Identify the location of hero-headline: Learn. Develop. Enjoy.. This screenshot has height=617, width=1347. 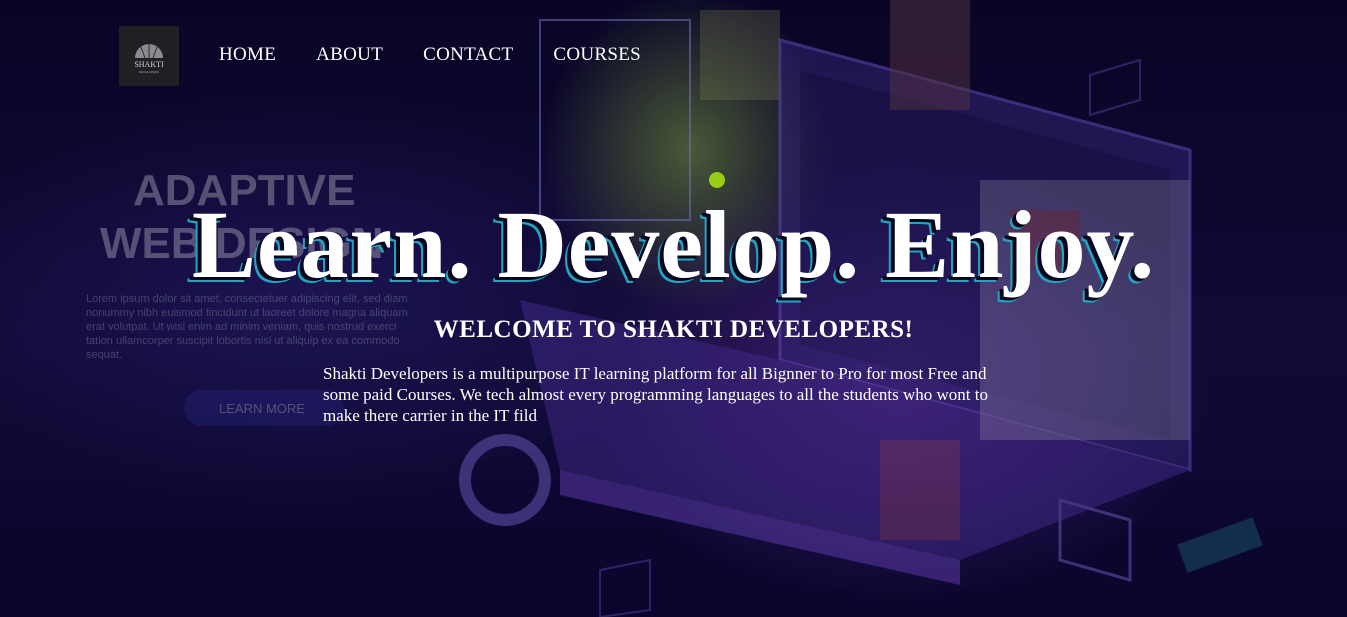
(673, 244).